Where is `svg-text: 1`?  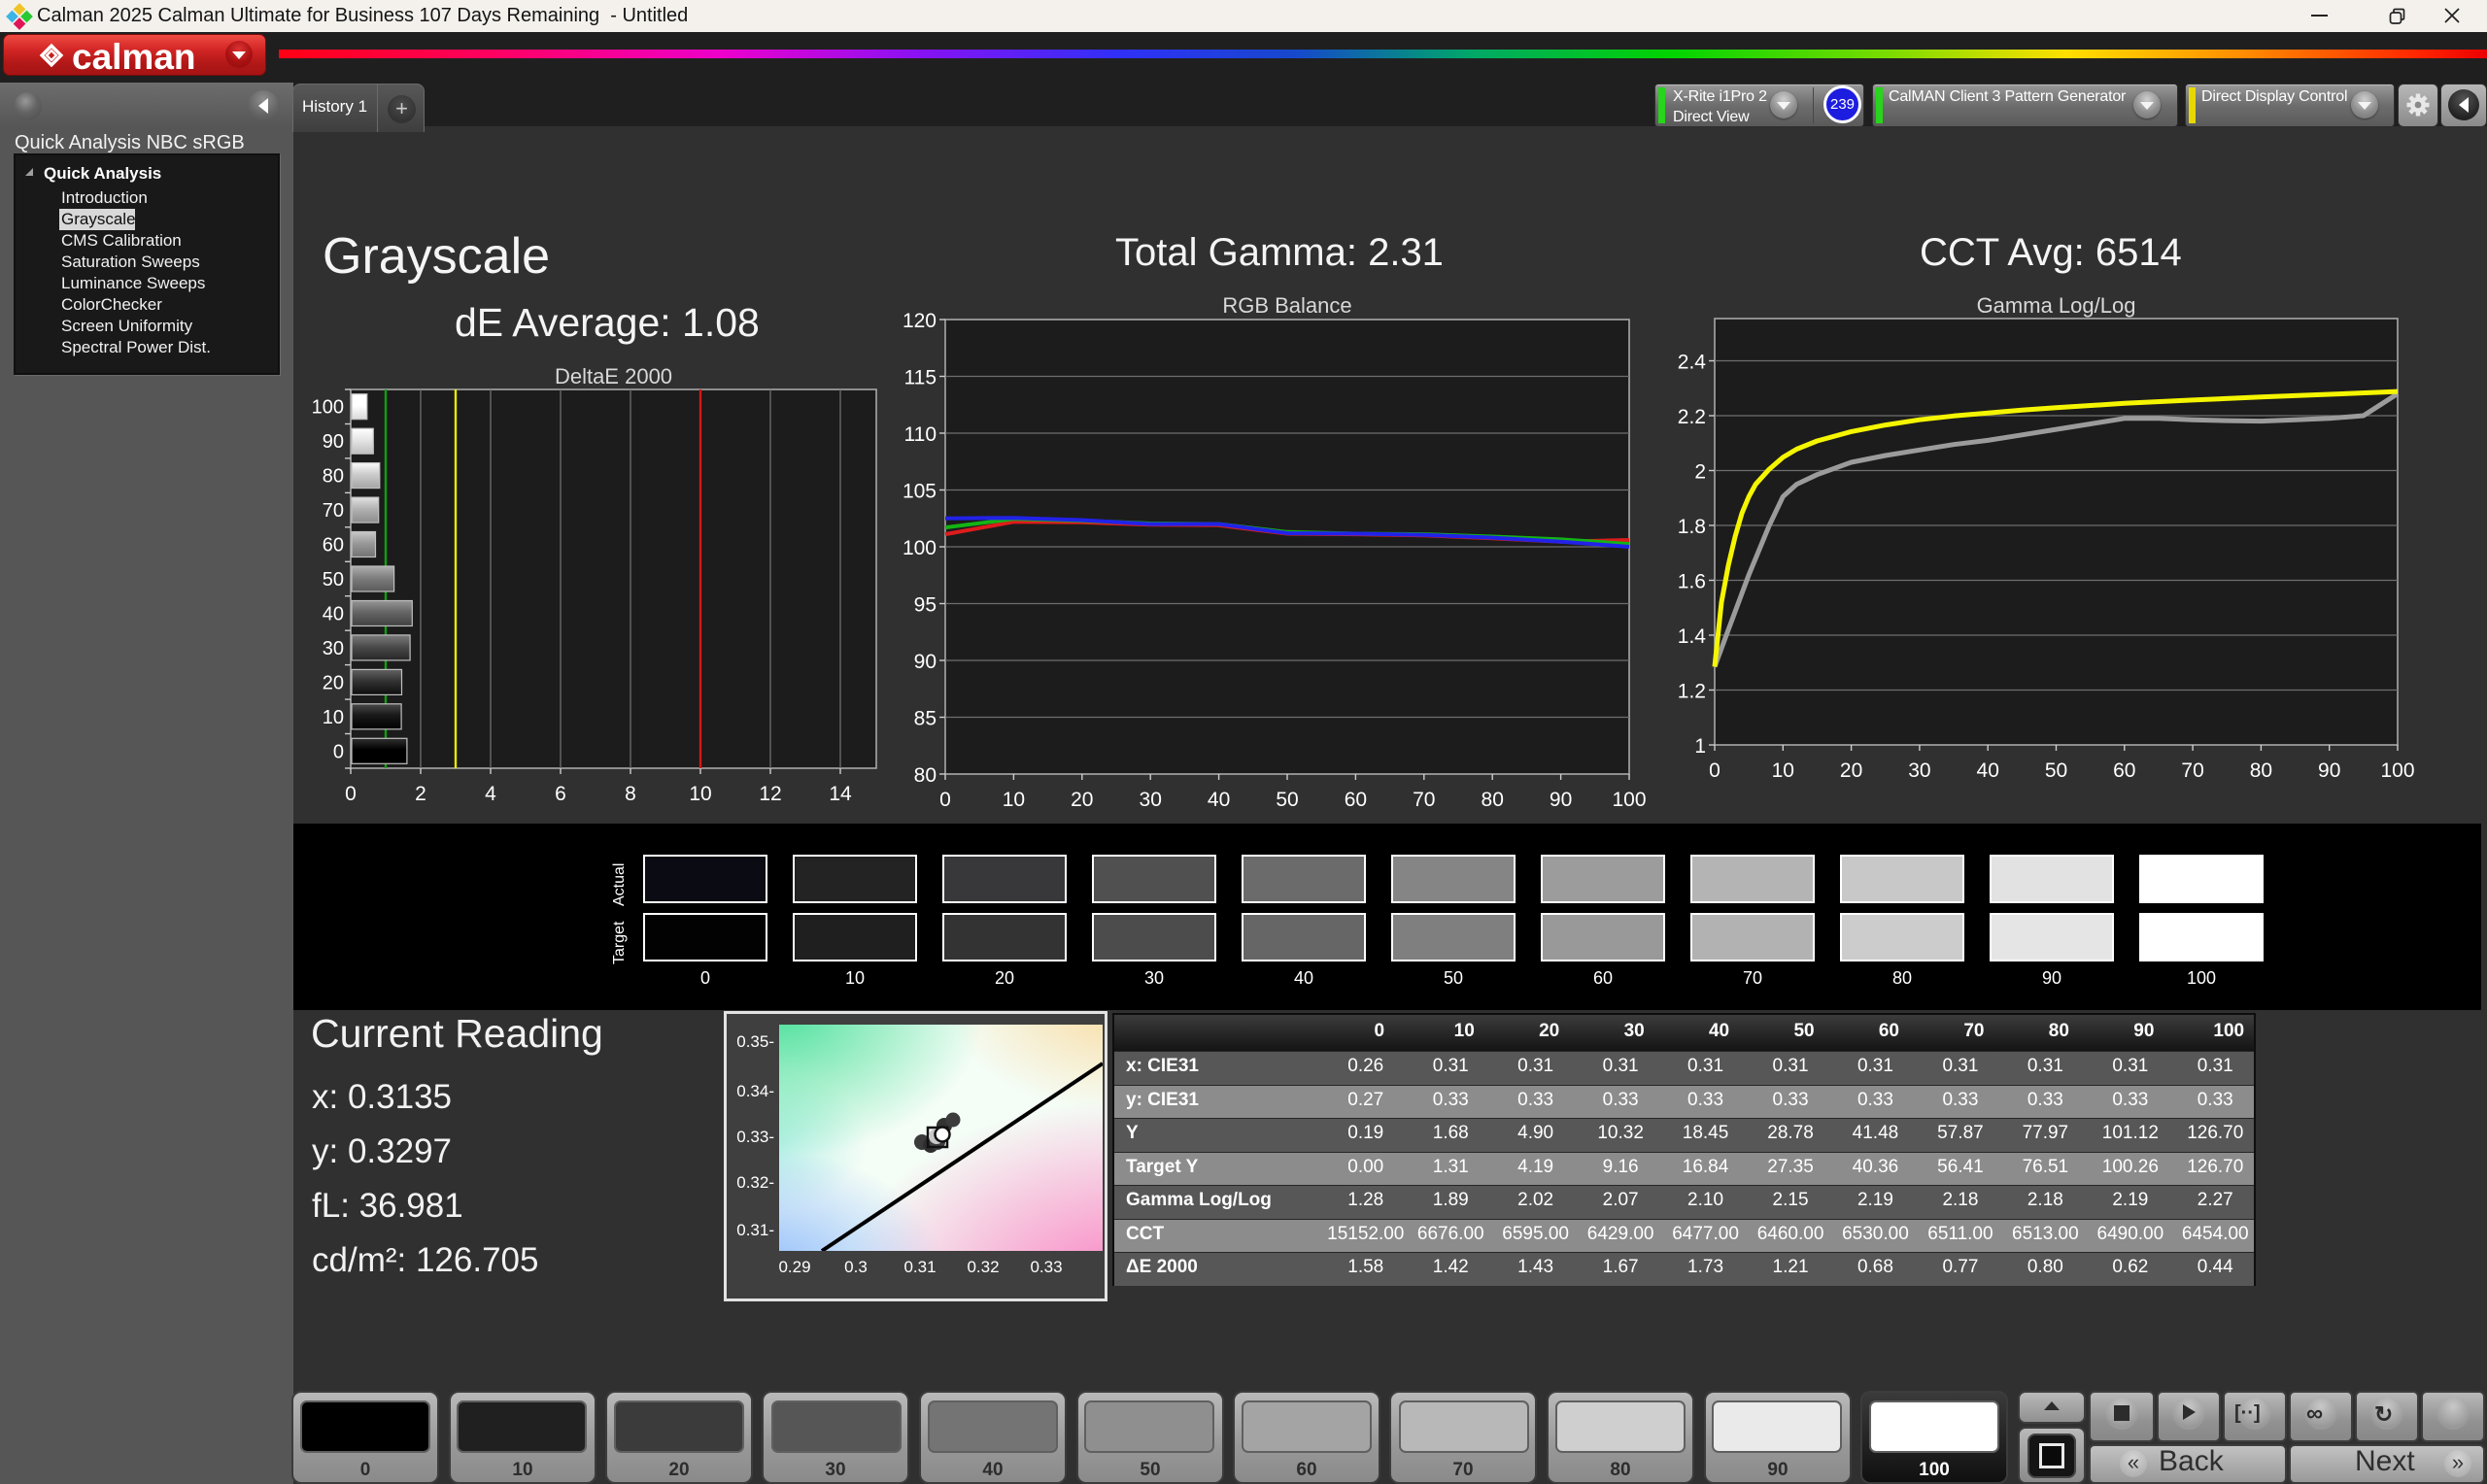
svg-text: 1 is located at coordinates (1700, 747).